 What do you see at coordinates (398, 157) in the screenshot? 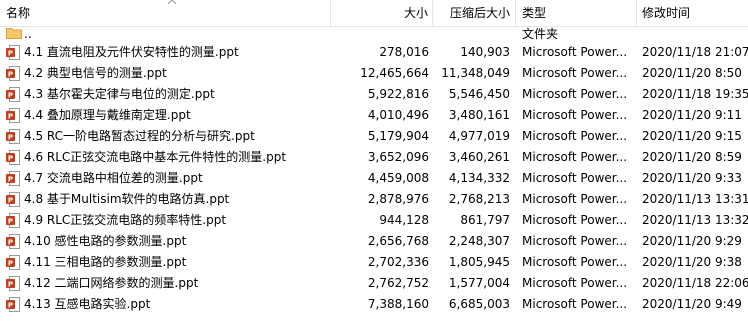
I see `file-size: 3,652,096` at bounding box center [398, 157].